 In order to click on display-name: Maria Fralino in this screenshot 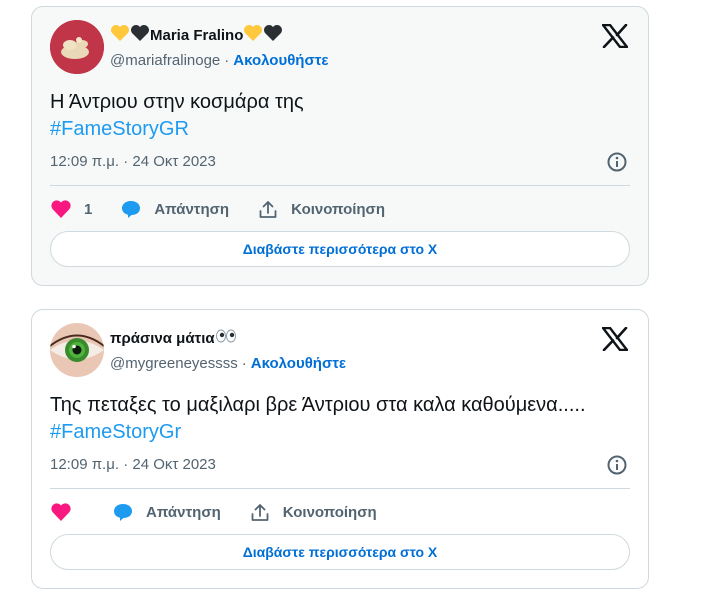, I will do `click(196, 35)`.